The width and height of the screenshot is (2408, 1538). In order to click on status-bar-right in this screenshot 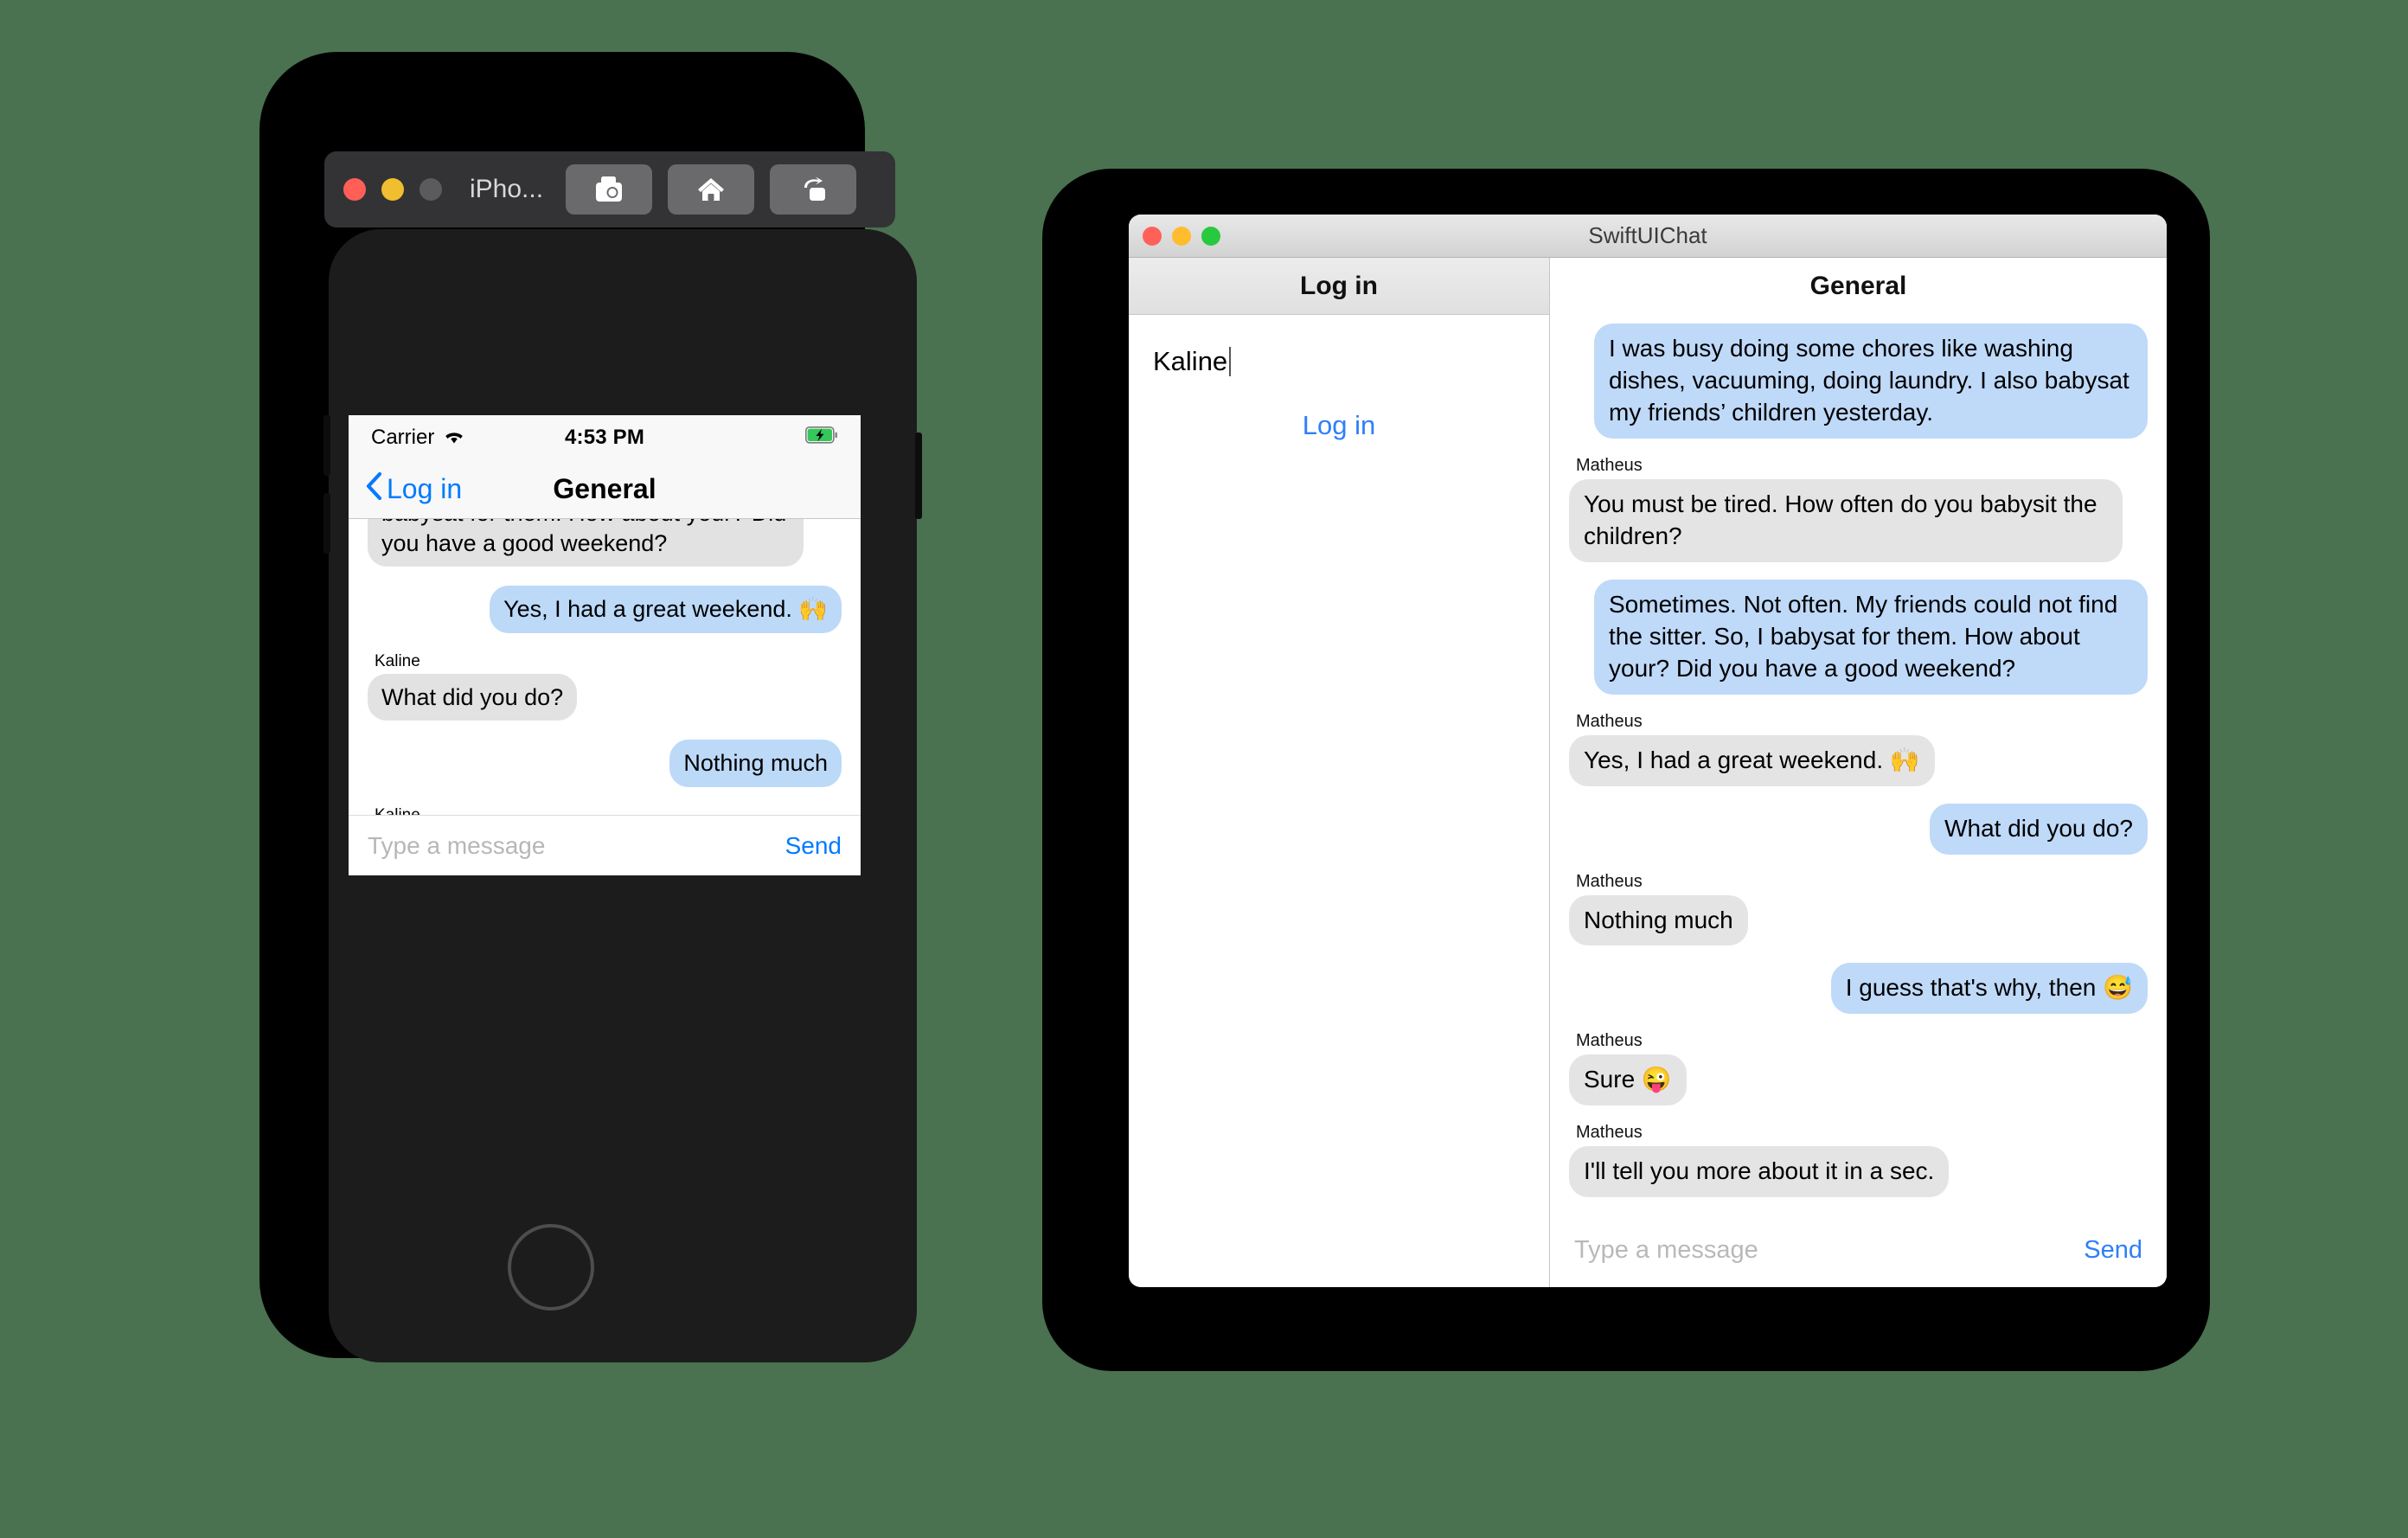, I will do `click(741, 438)`.